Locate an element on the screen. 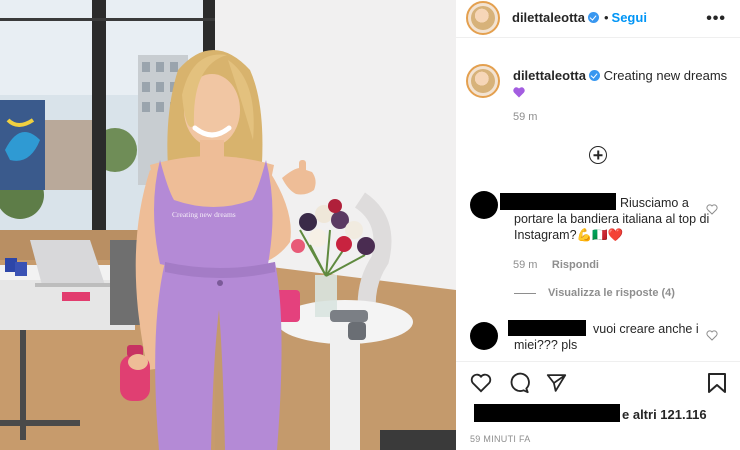 The image size is (740, 450). view-replies-line is located at coordinates (525, 293).